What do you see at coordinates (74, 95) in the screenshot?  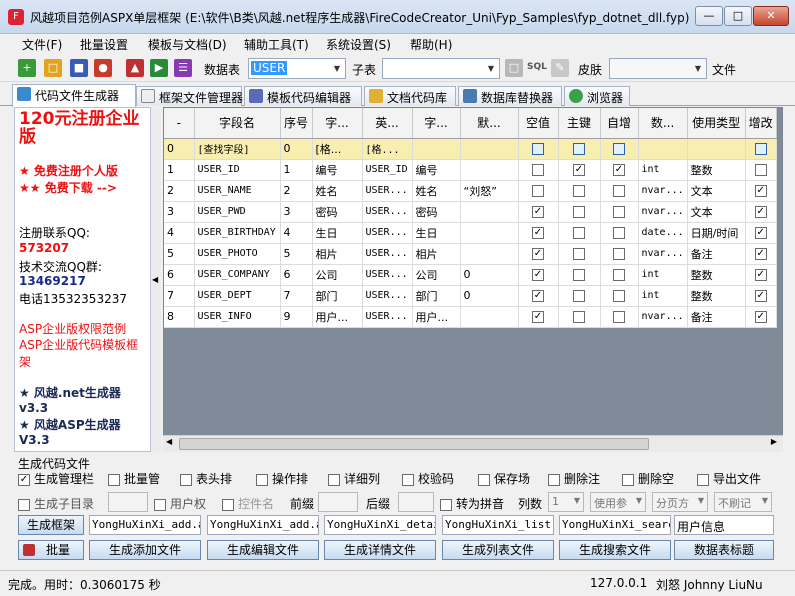 I see `tab-code-generator: 代码文件生成器` at bounding box center [74, 95].